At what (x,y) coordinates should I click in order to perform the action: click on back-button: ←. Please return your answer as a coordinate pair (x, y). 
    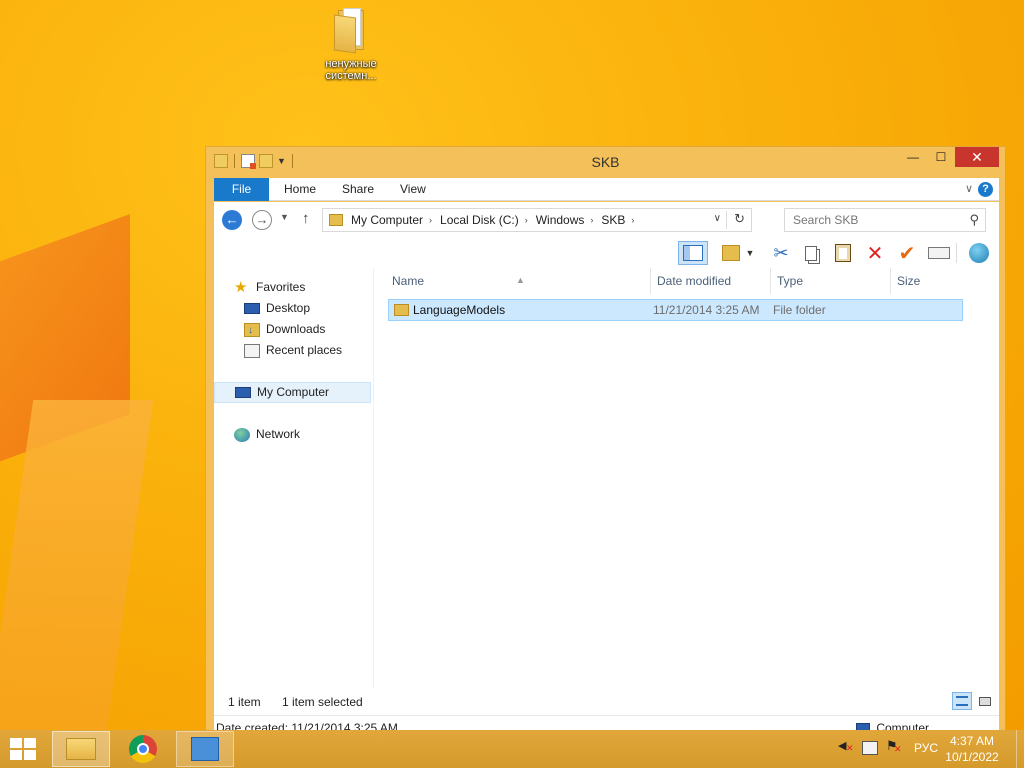
    Looking at the image, I should click on (232, 220).